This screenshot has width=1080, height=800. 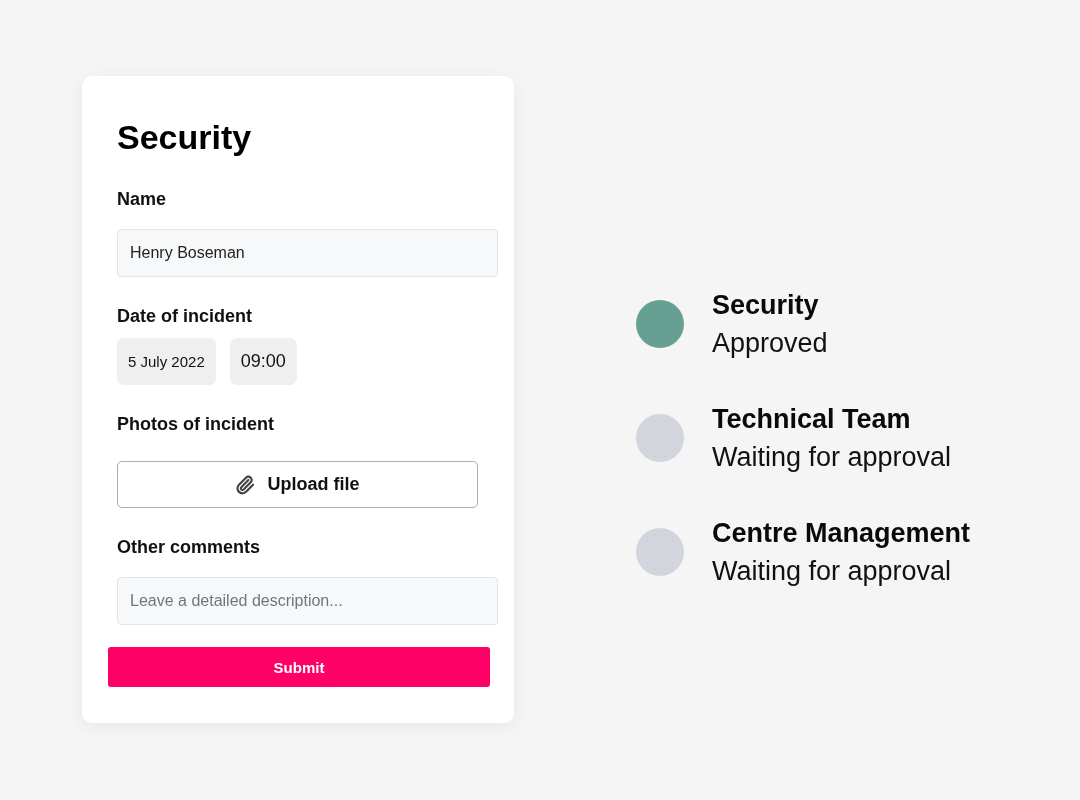 I want to click on field-label: Date of incident, so click(x=185, y=316).